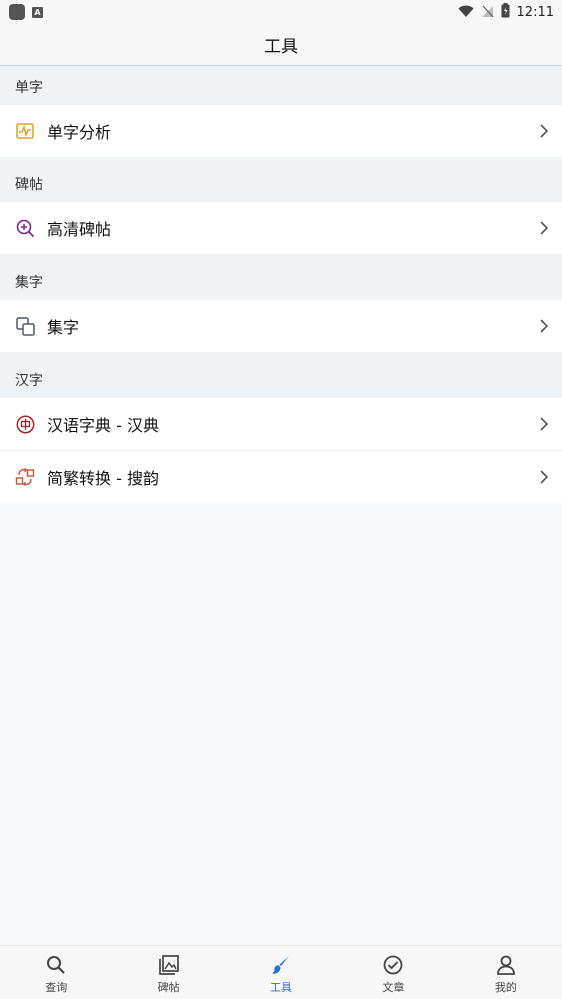 The image size is (562, 999). I want to click on section-title: 单字, so click(29, 88).